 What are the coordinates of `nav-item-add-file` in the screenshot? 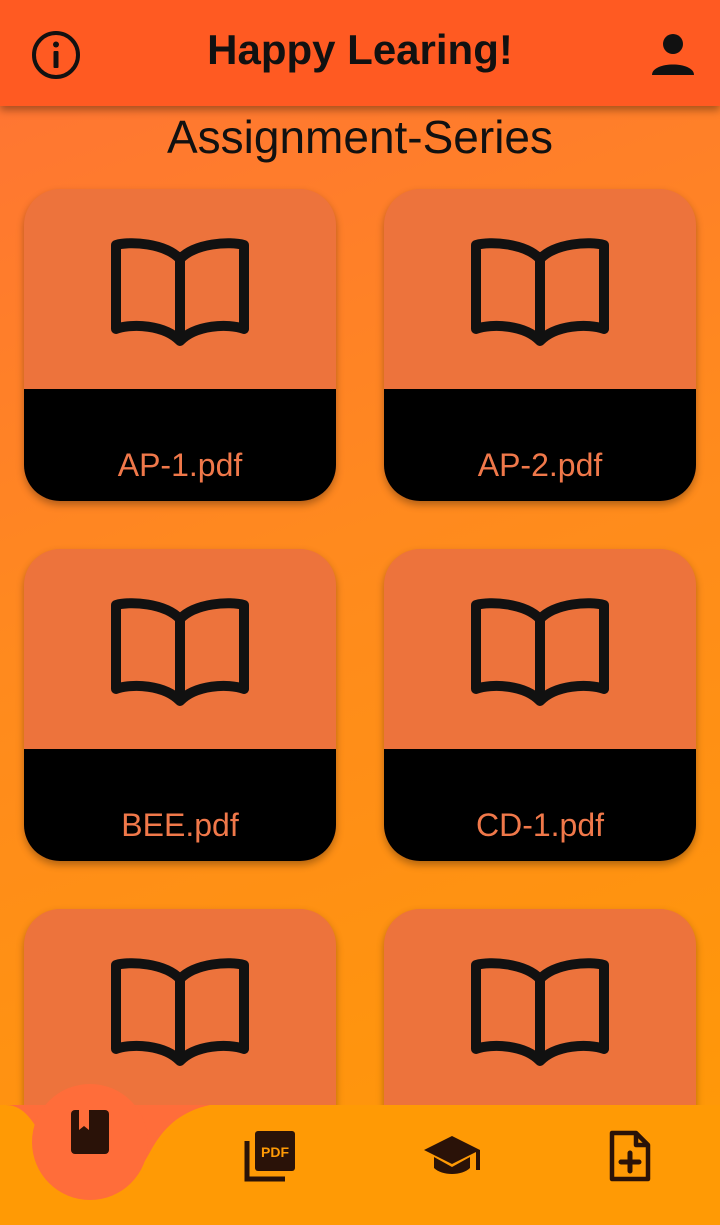 It's located at (630, 1156).